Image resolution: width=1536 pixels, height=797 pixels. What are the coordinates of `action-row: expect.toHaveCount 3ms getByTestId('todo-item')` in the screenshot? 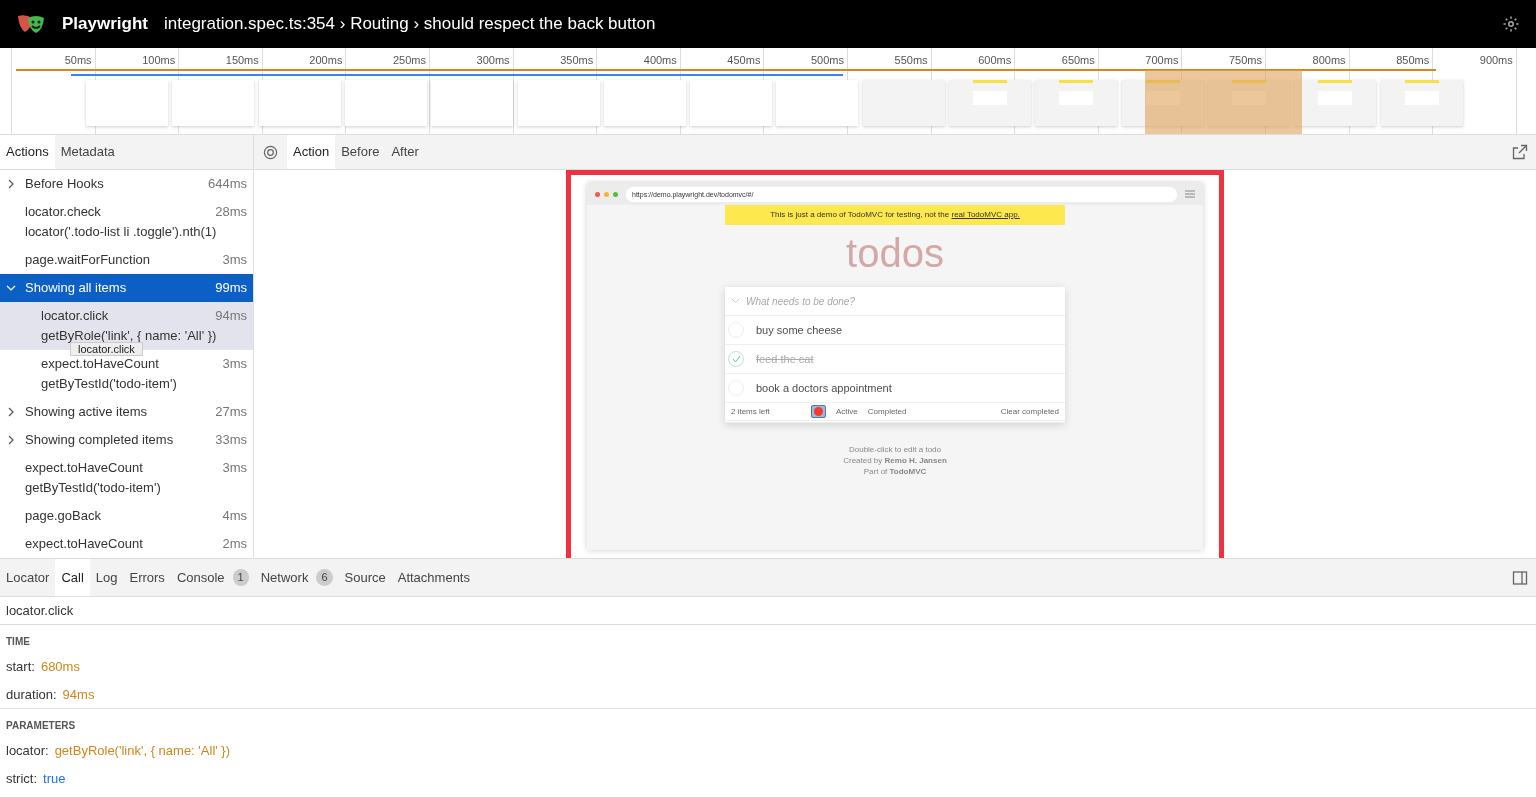 It's located at (126, 478).